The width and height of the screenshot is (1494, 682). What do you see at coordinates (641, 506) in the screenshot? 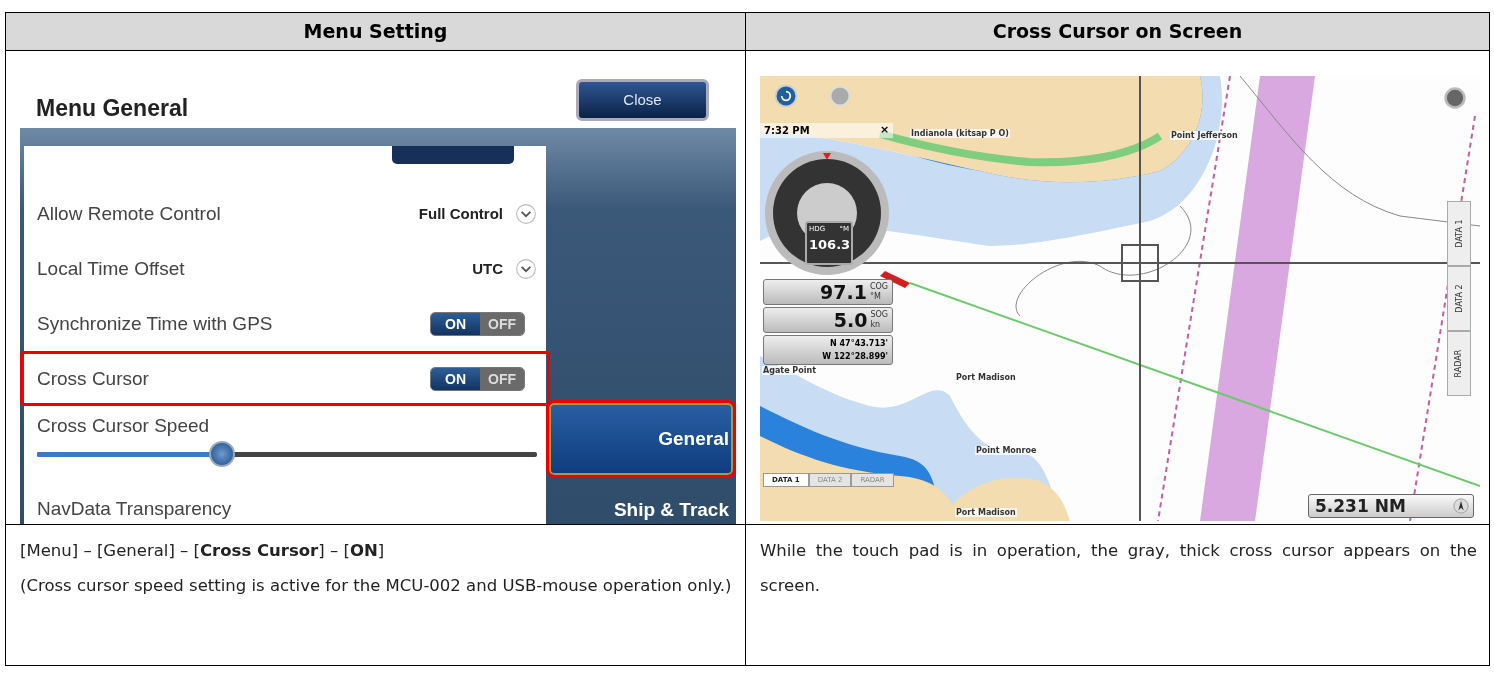
I see `sidebar-item: Ship & Track` at bounding box center [641, 506].